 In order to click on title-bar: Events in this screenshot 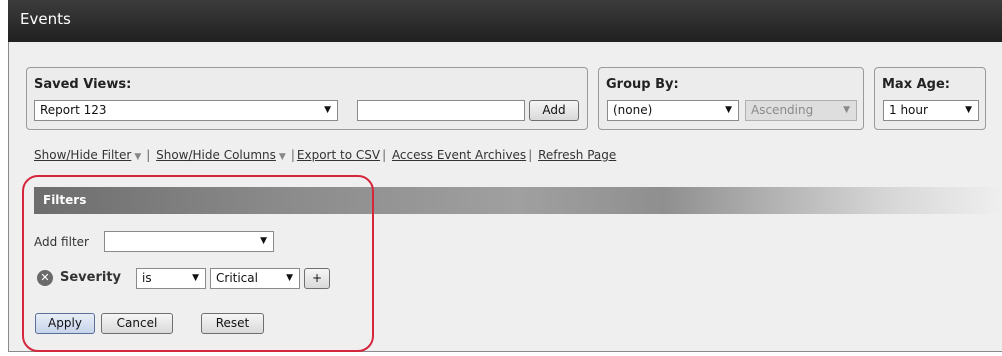, I will do `click(505, 21)`.